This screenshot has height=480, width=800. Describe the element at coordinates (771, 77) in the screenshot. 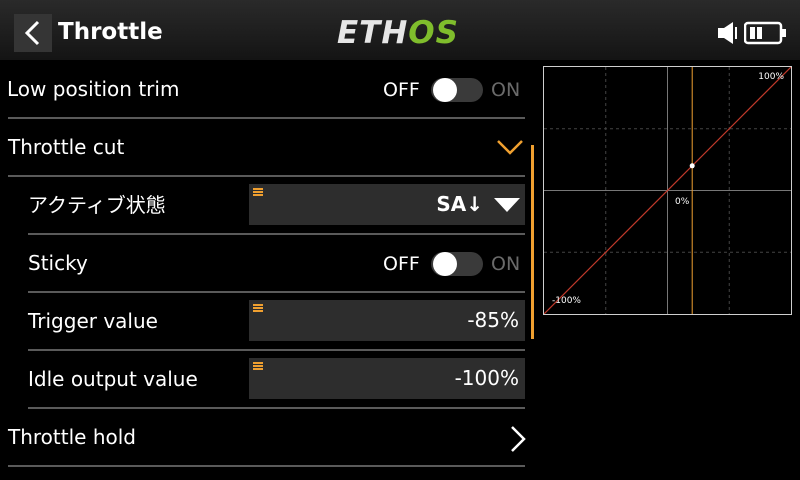

I see `graph-max-label: 100%` at that location.